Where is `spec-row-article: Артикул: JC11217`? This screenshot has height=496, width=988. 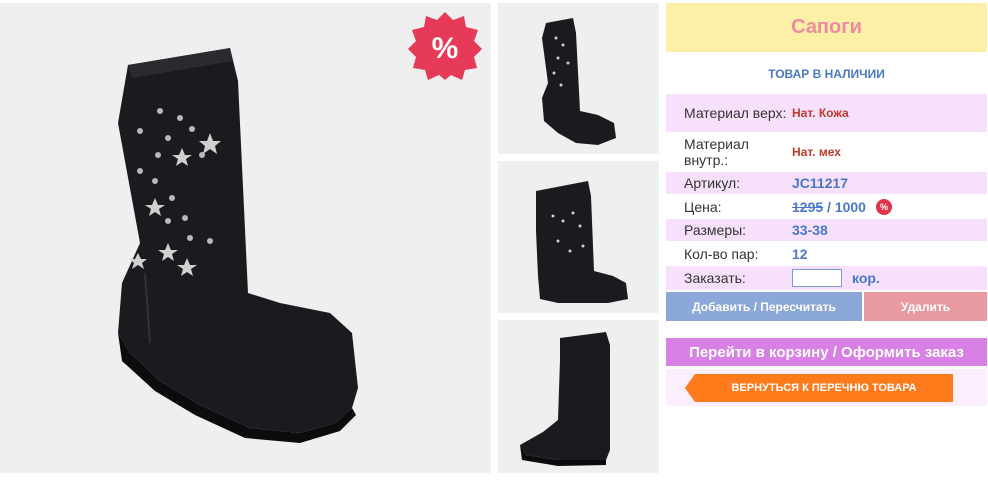
spec-row-article: Артикул: JC11217 is located at coordinates (826, 183).